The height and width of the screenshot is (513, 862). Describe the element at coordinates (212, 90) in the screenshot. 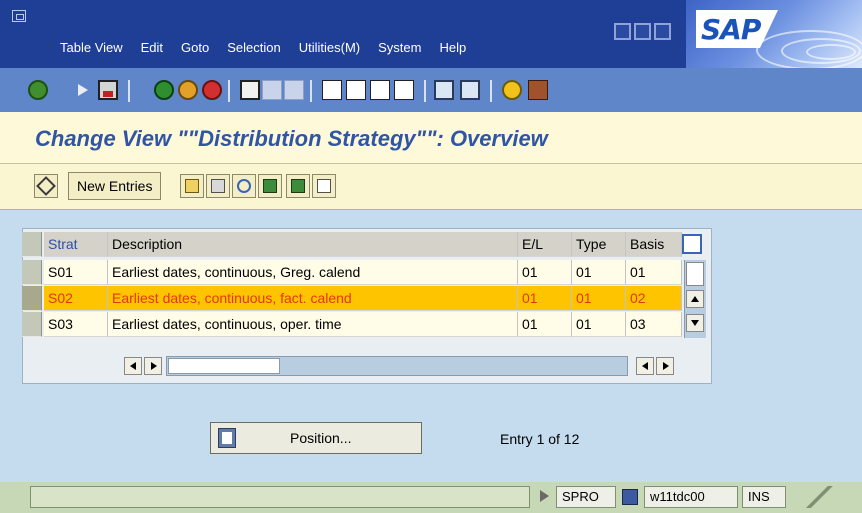

I see `cancel-icon` at that location.